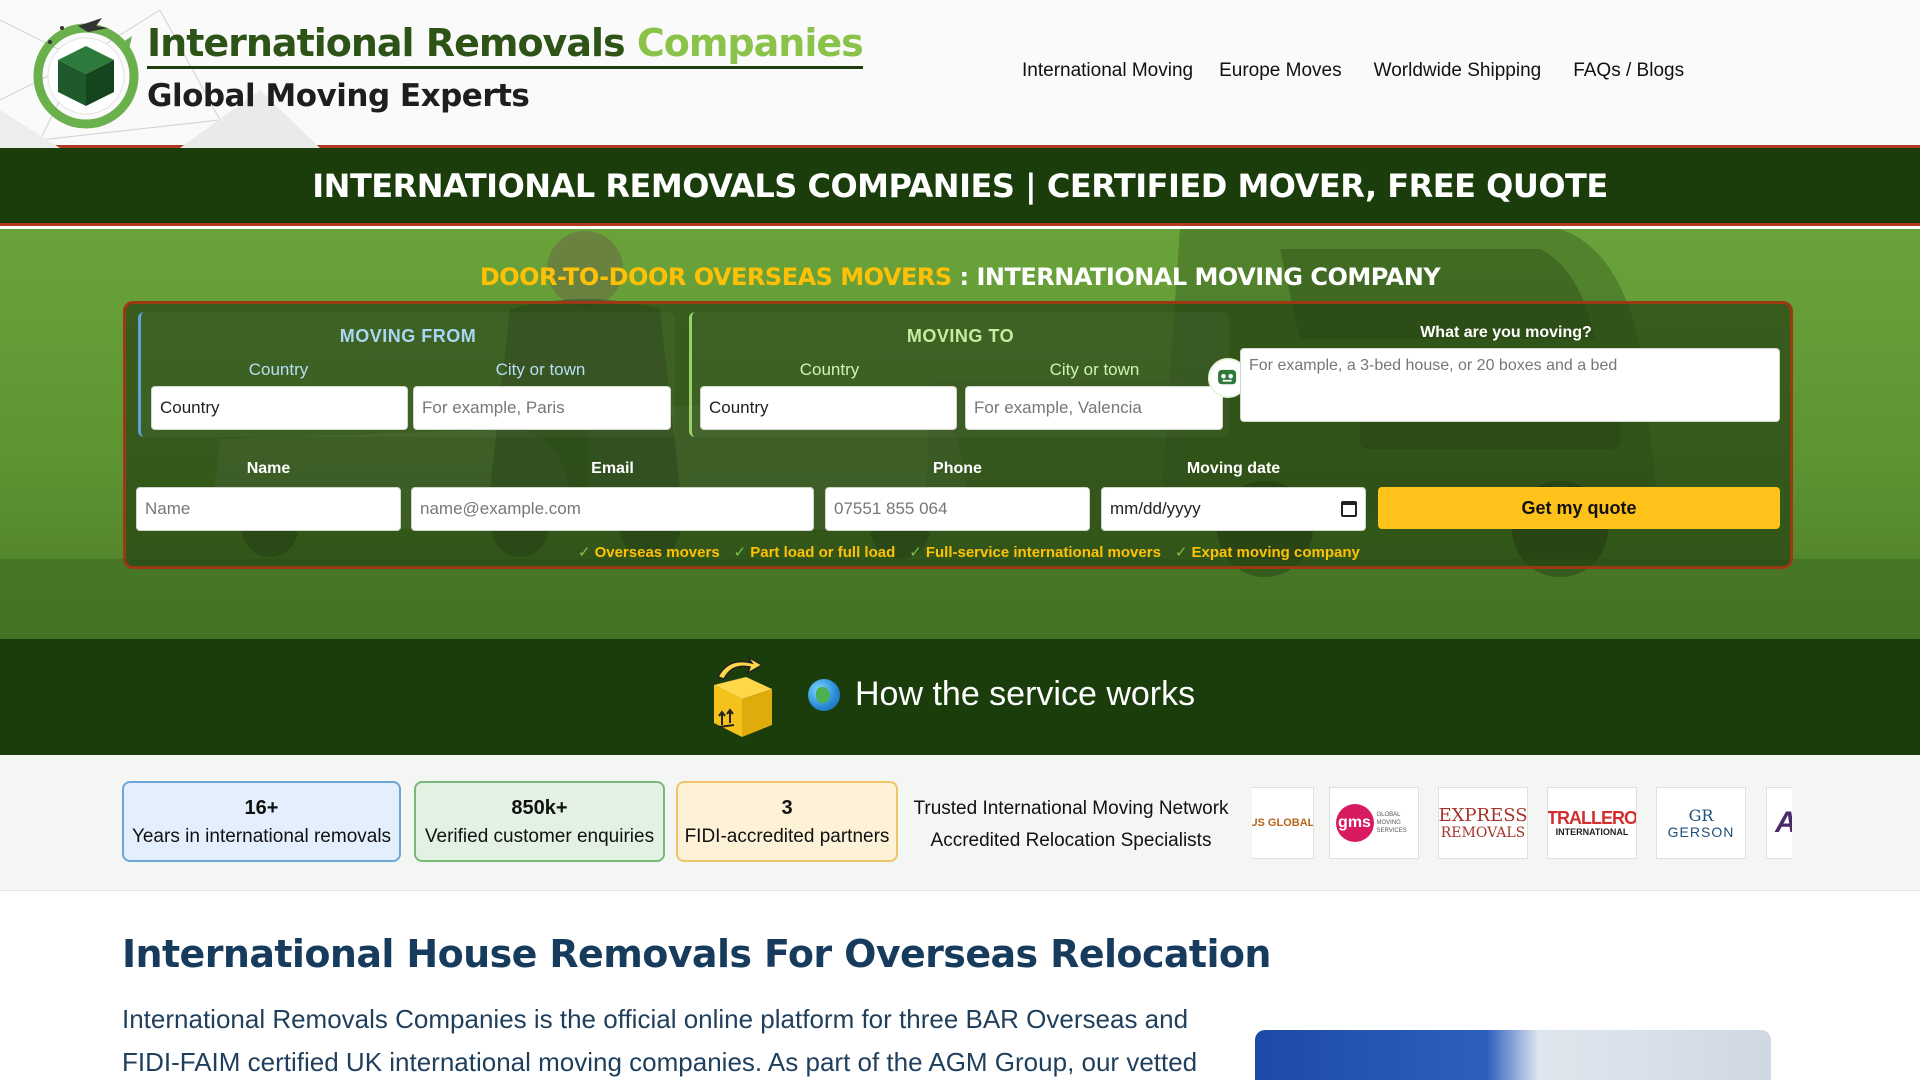 The height and width of the screenshot is (1080, 1920). Describe the element at coordinates (268, 509) in the screenshot. I see `name-input: Name` at that location.